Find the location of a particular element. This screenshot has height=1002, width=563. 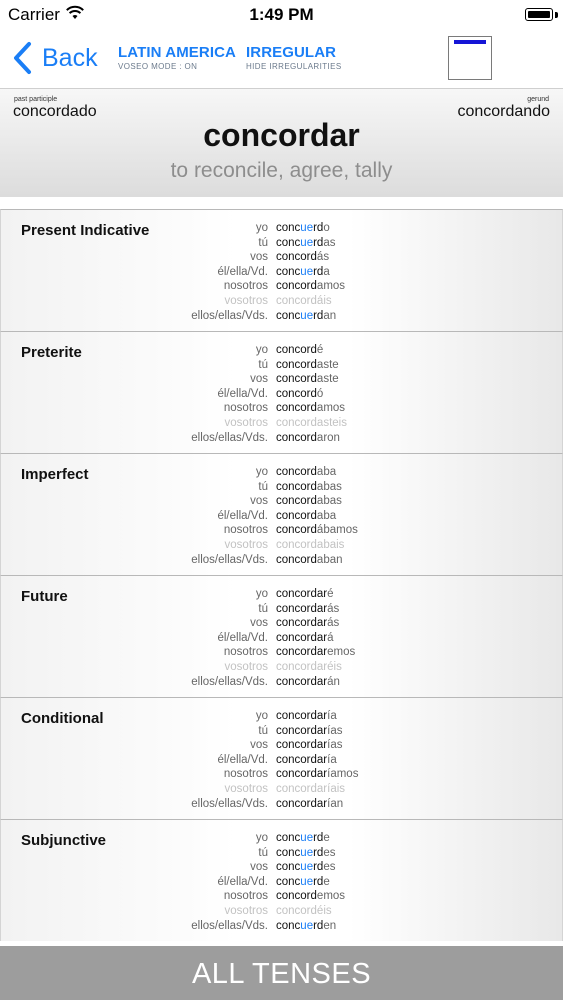

conjugated-form: concordabais is located at coordinates (310, 545).